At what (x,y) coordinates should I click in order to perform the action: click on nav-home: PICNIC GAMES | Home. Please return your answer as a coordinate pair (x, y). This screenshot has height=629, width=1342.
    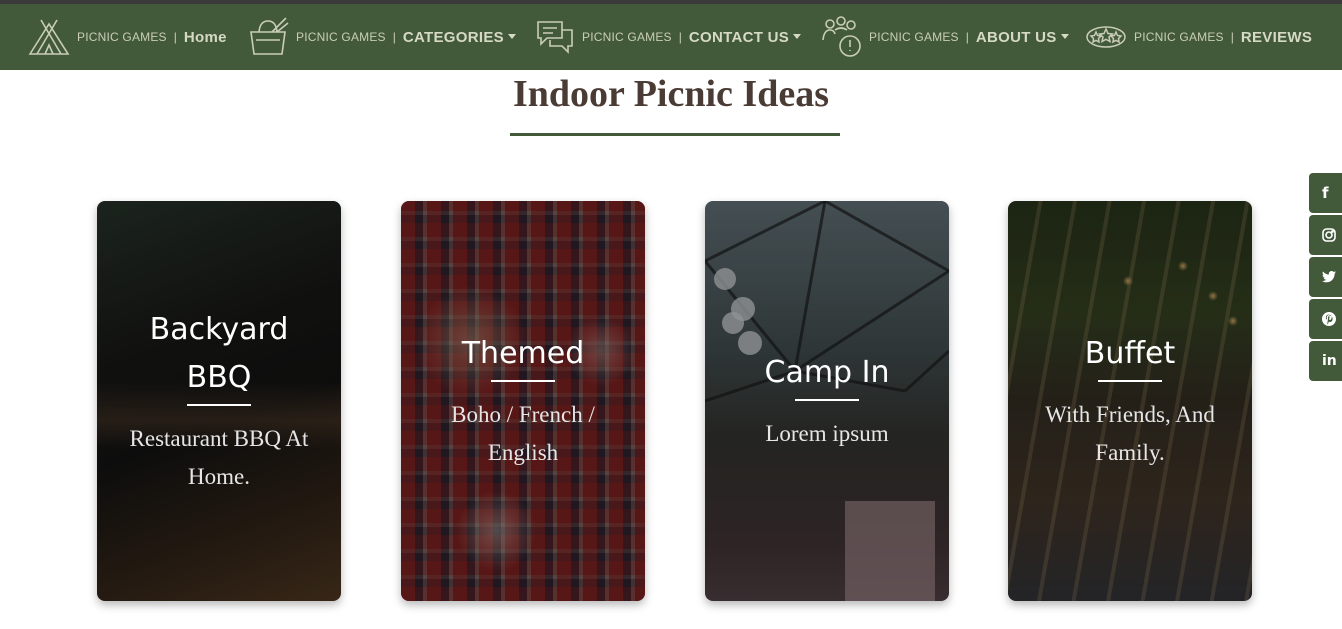
    Looking at the image, I should click on (127, 37).